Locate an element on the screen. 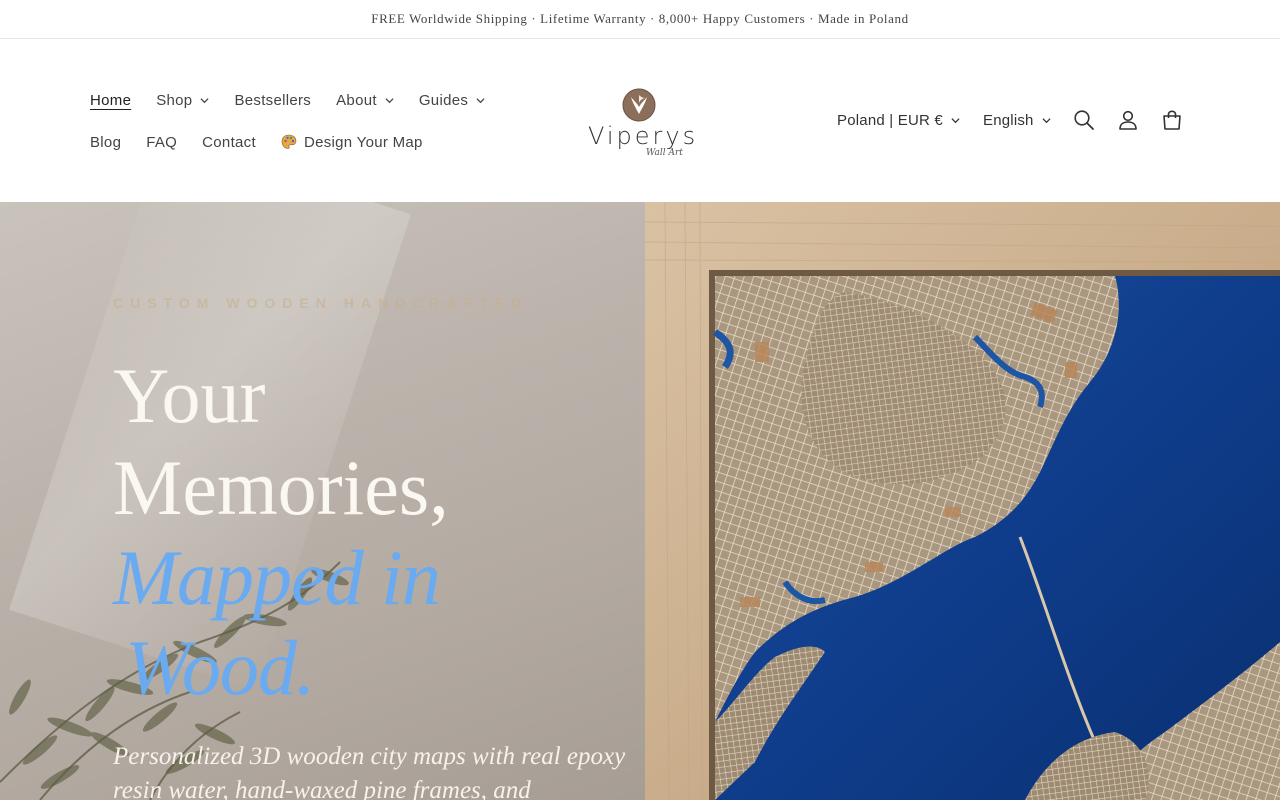  nav-blog: Blog is located at coordinates (105, 142).